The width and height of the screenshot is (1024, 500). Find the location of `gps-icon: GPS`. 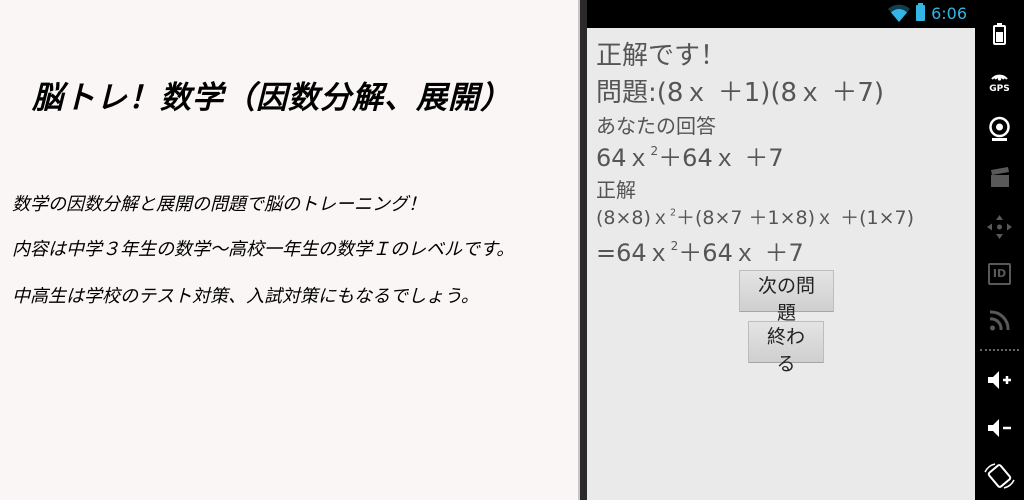

gps-icon: GPS is located at coordinates (999, 80).